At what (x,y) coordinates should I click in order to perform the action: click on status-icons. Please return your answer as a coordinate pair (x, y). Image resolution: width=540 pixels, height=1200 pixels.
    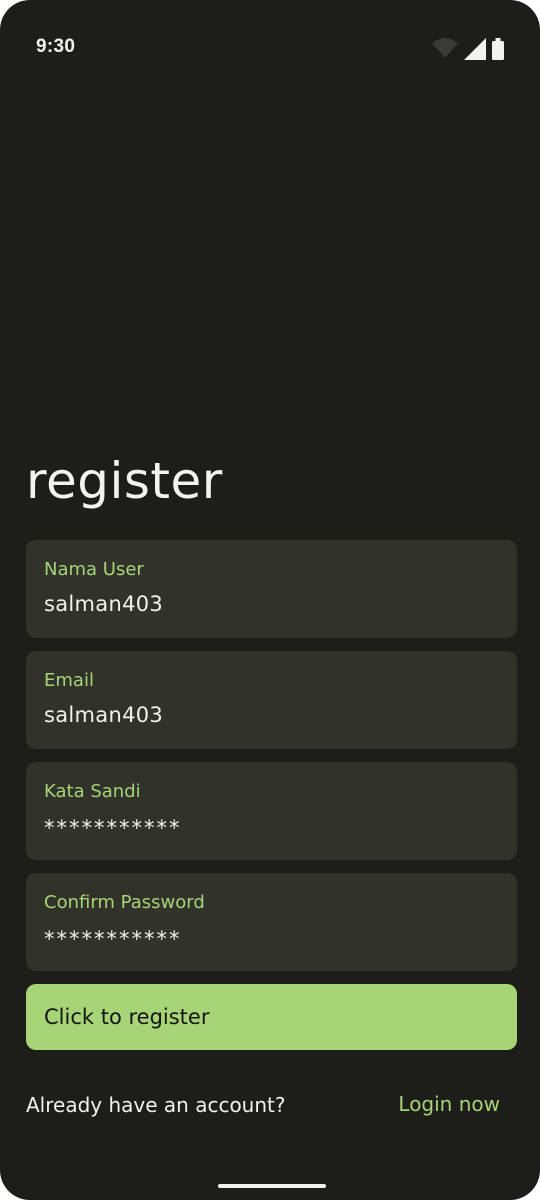
    Looking at the image, I should click on (468, 50).